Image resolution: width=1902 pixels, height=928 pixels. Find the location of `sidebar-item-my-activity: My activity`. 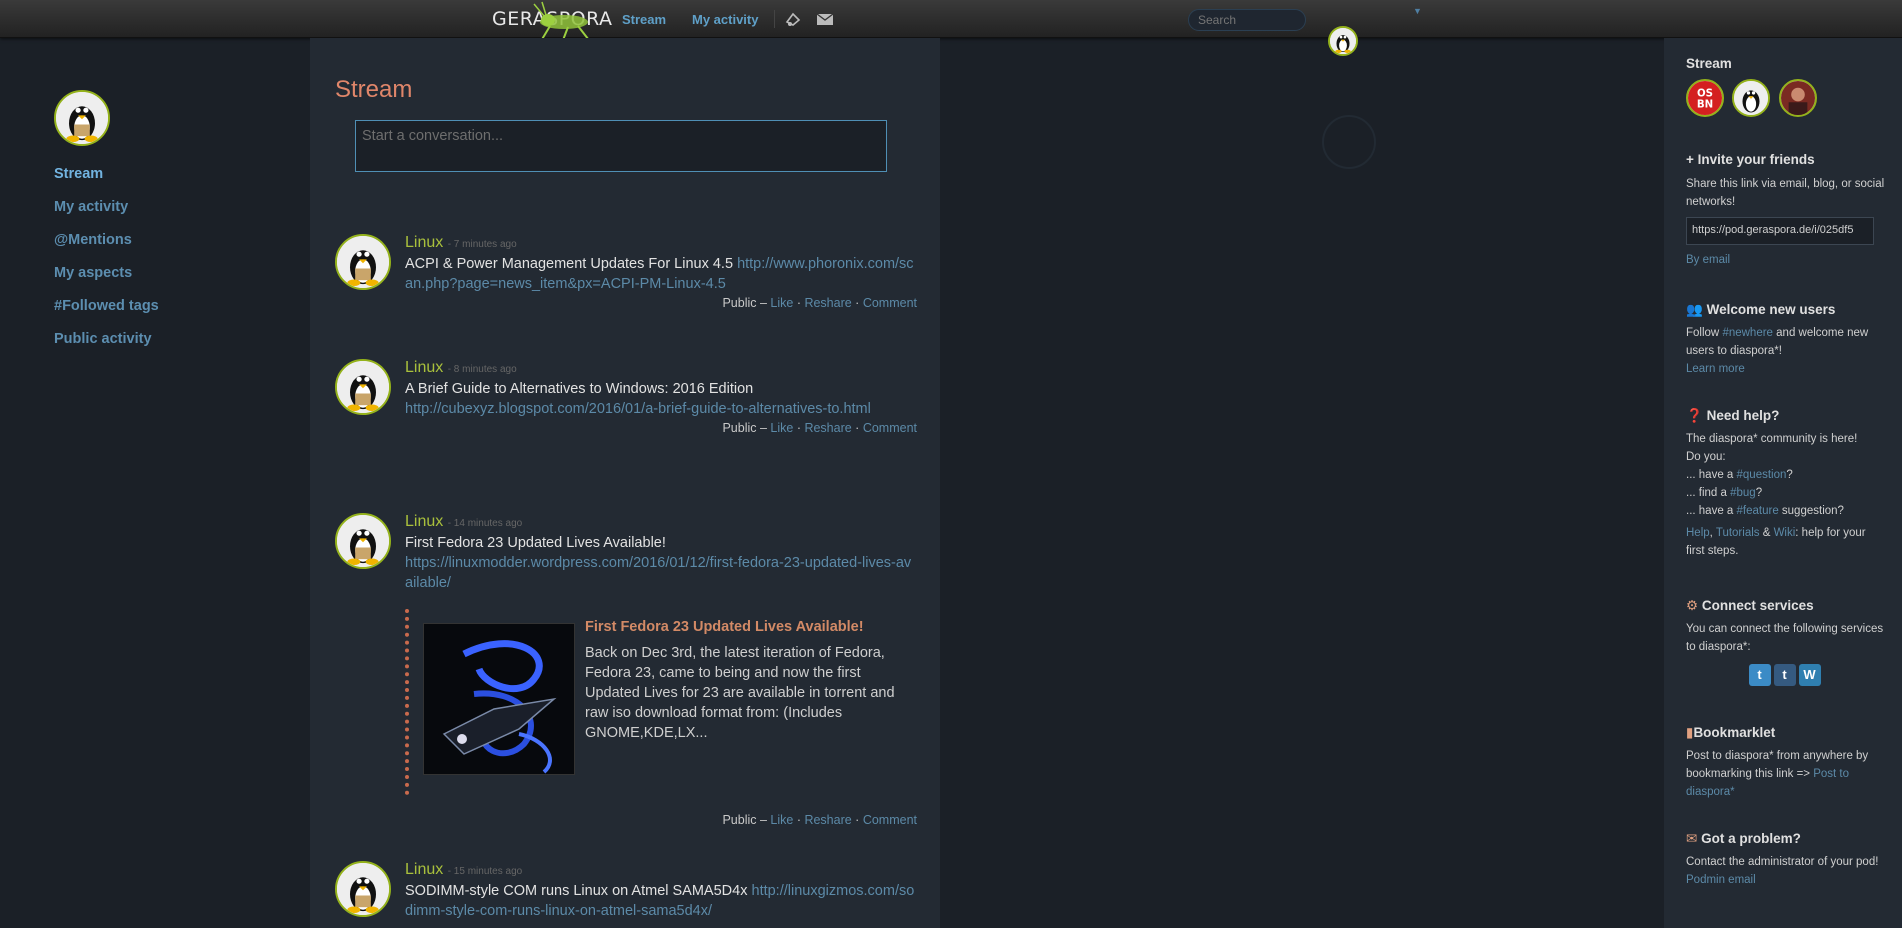

sidebar-item-my-activity: My activity is located at coordinates (106, 215).